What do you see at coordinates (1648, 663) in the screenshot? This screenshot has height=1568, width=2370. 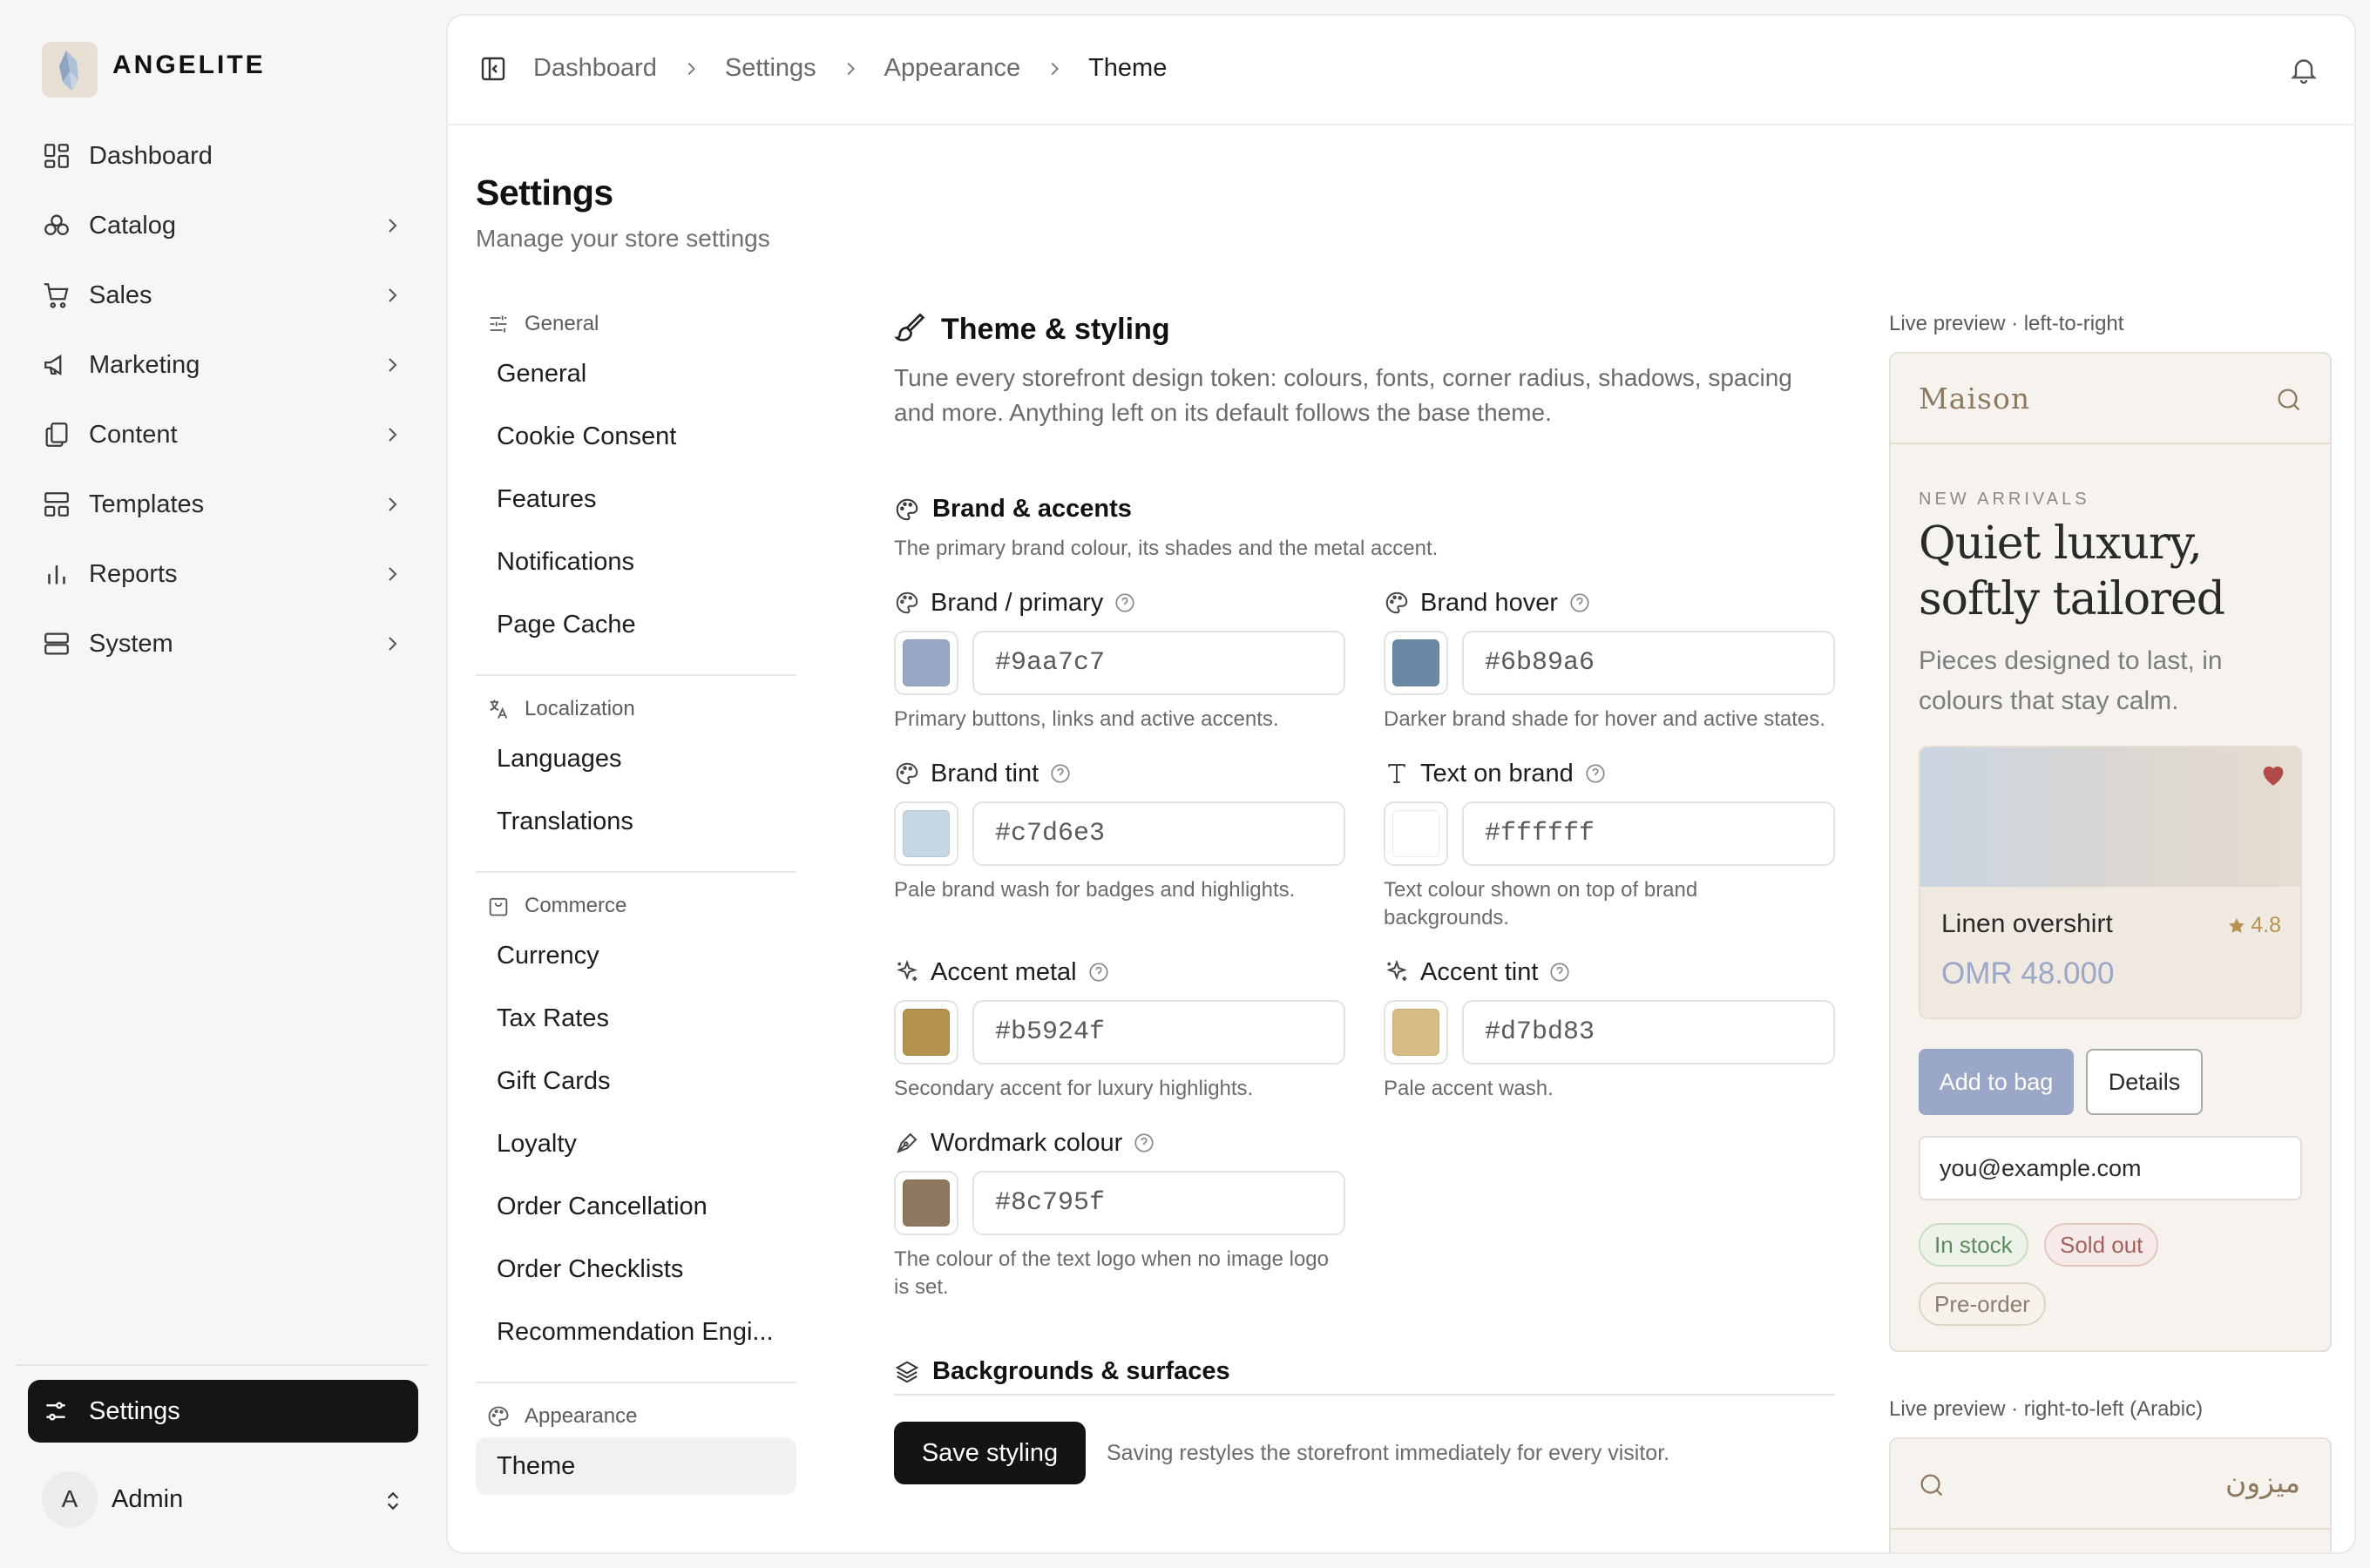 I see `hex-input: #6b89a6` at bounding box center [1648, 663].